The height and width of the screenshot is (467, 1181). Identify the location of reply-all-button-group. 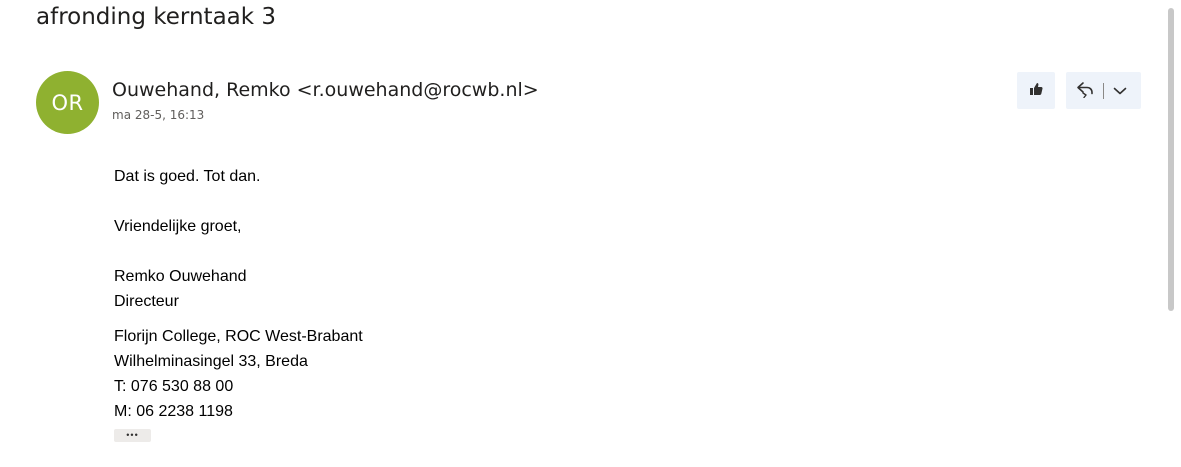
(1103, 90).